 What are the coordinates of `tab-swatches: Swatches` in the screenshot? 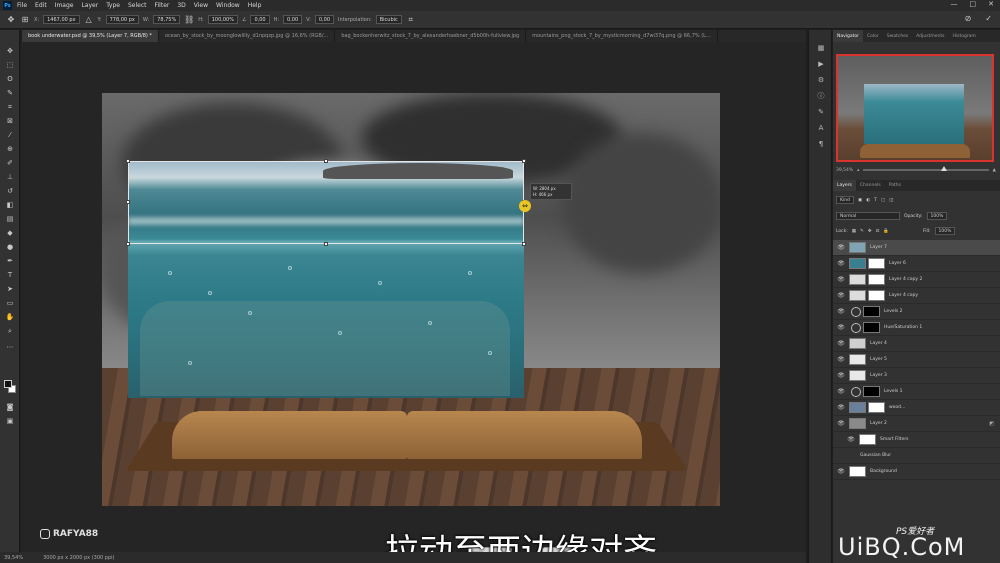 It's located at (898, 36).